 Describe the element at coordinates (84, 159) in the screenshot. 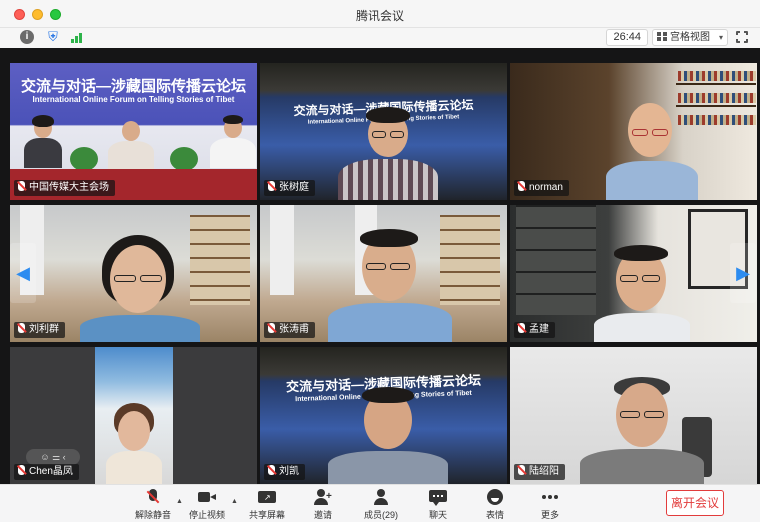

I see `plant-decoration` at that location.